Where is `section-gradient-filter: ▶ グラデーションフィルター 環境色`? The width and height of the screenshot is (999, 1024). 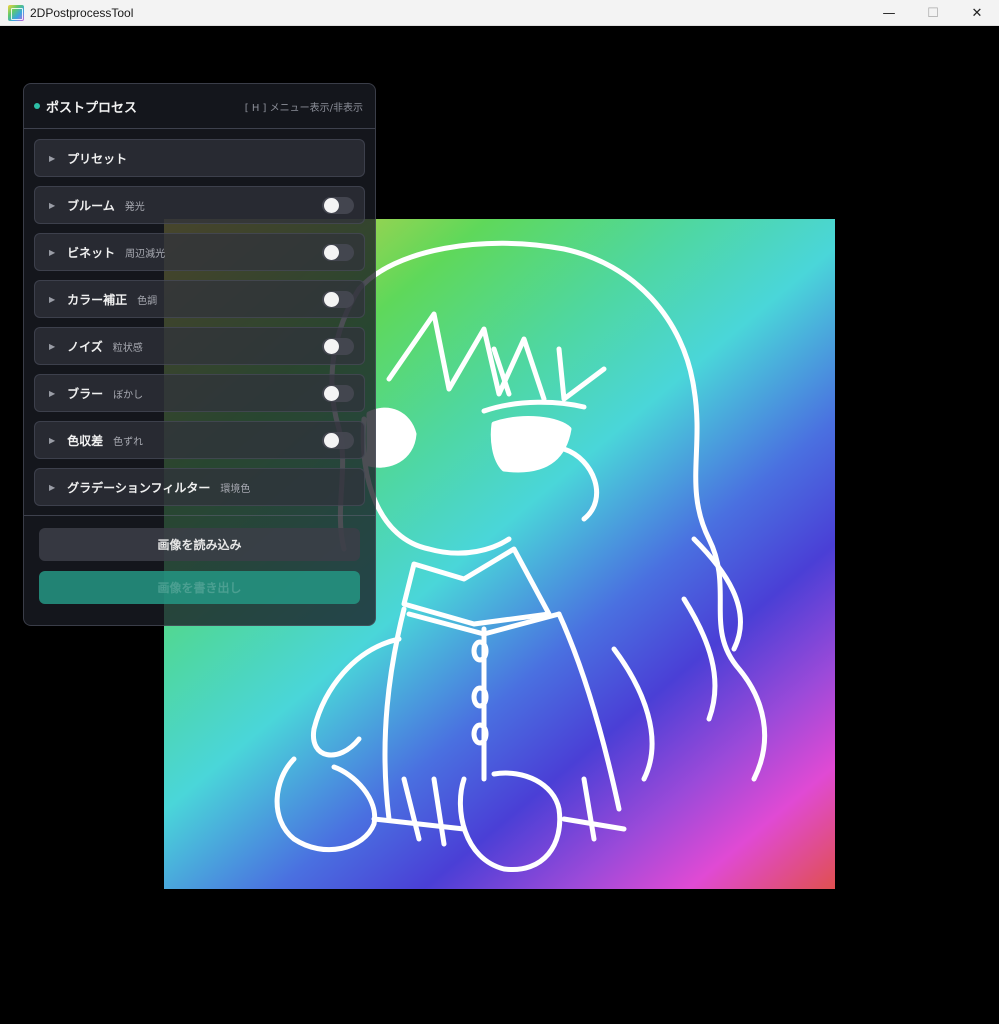
section-gradient-filter: ▶ グラデーションフィルター 環境色 is located at coordinates (199, 487).